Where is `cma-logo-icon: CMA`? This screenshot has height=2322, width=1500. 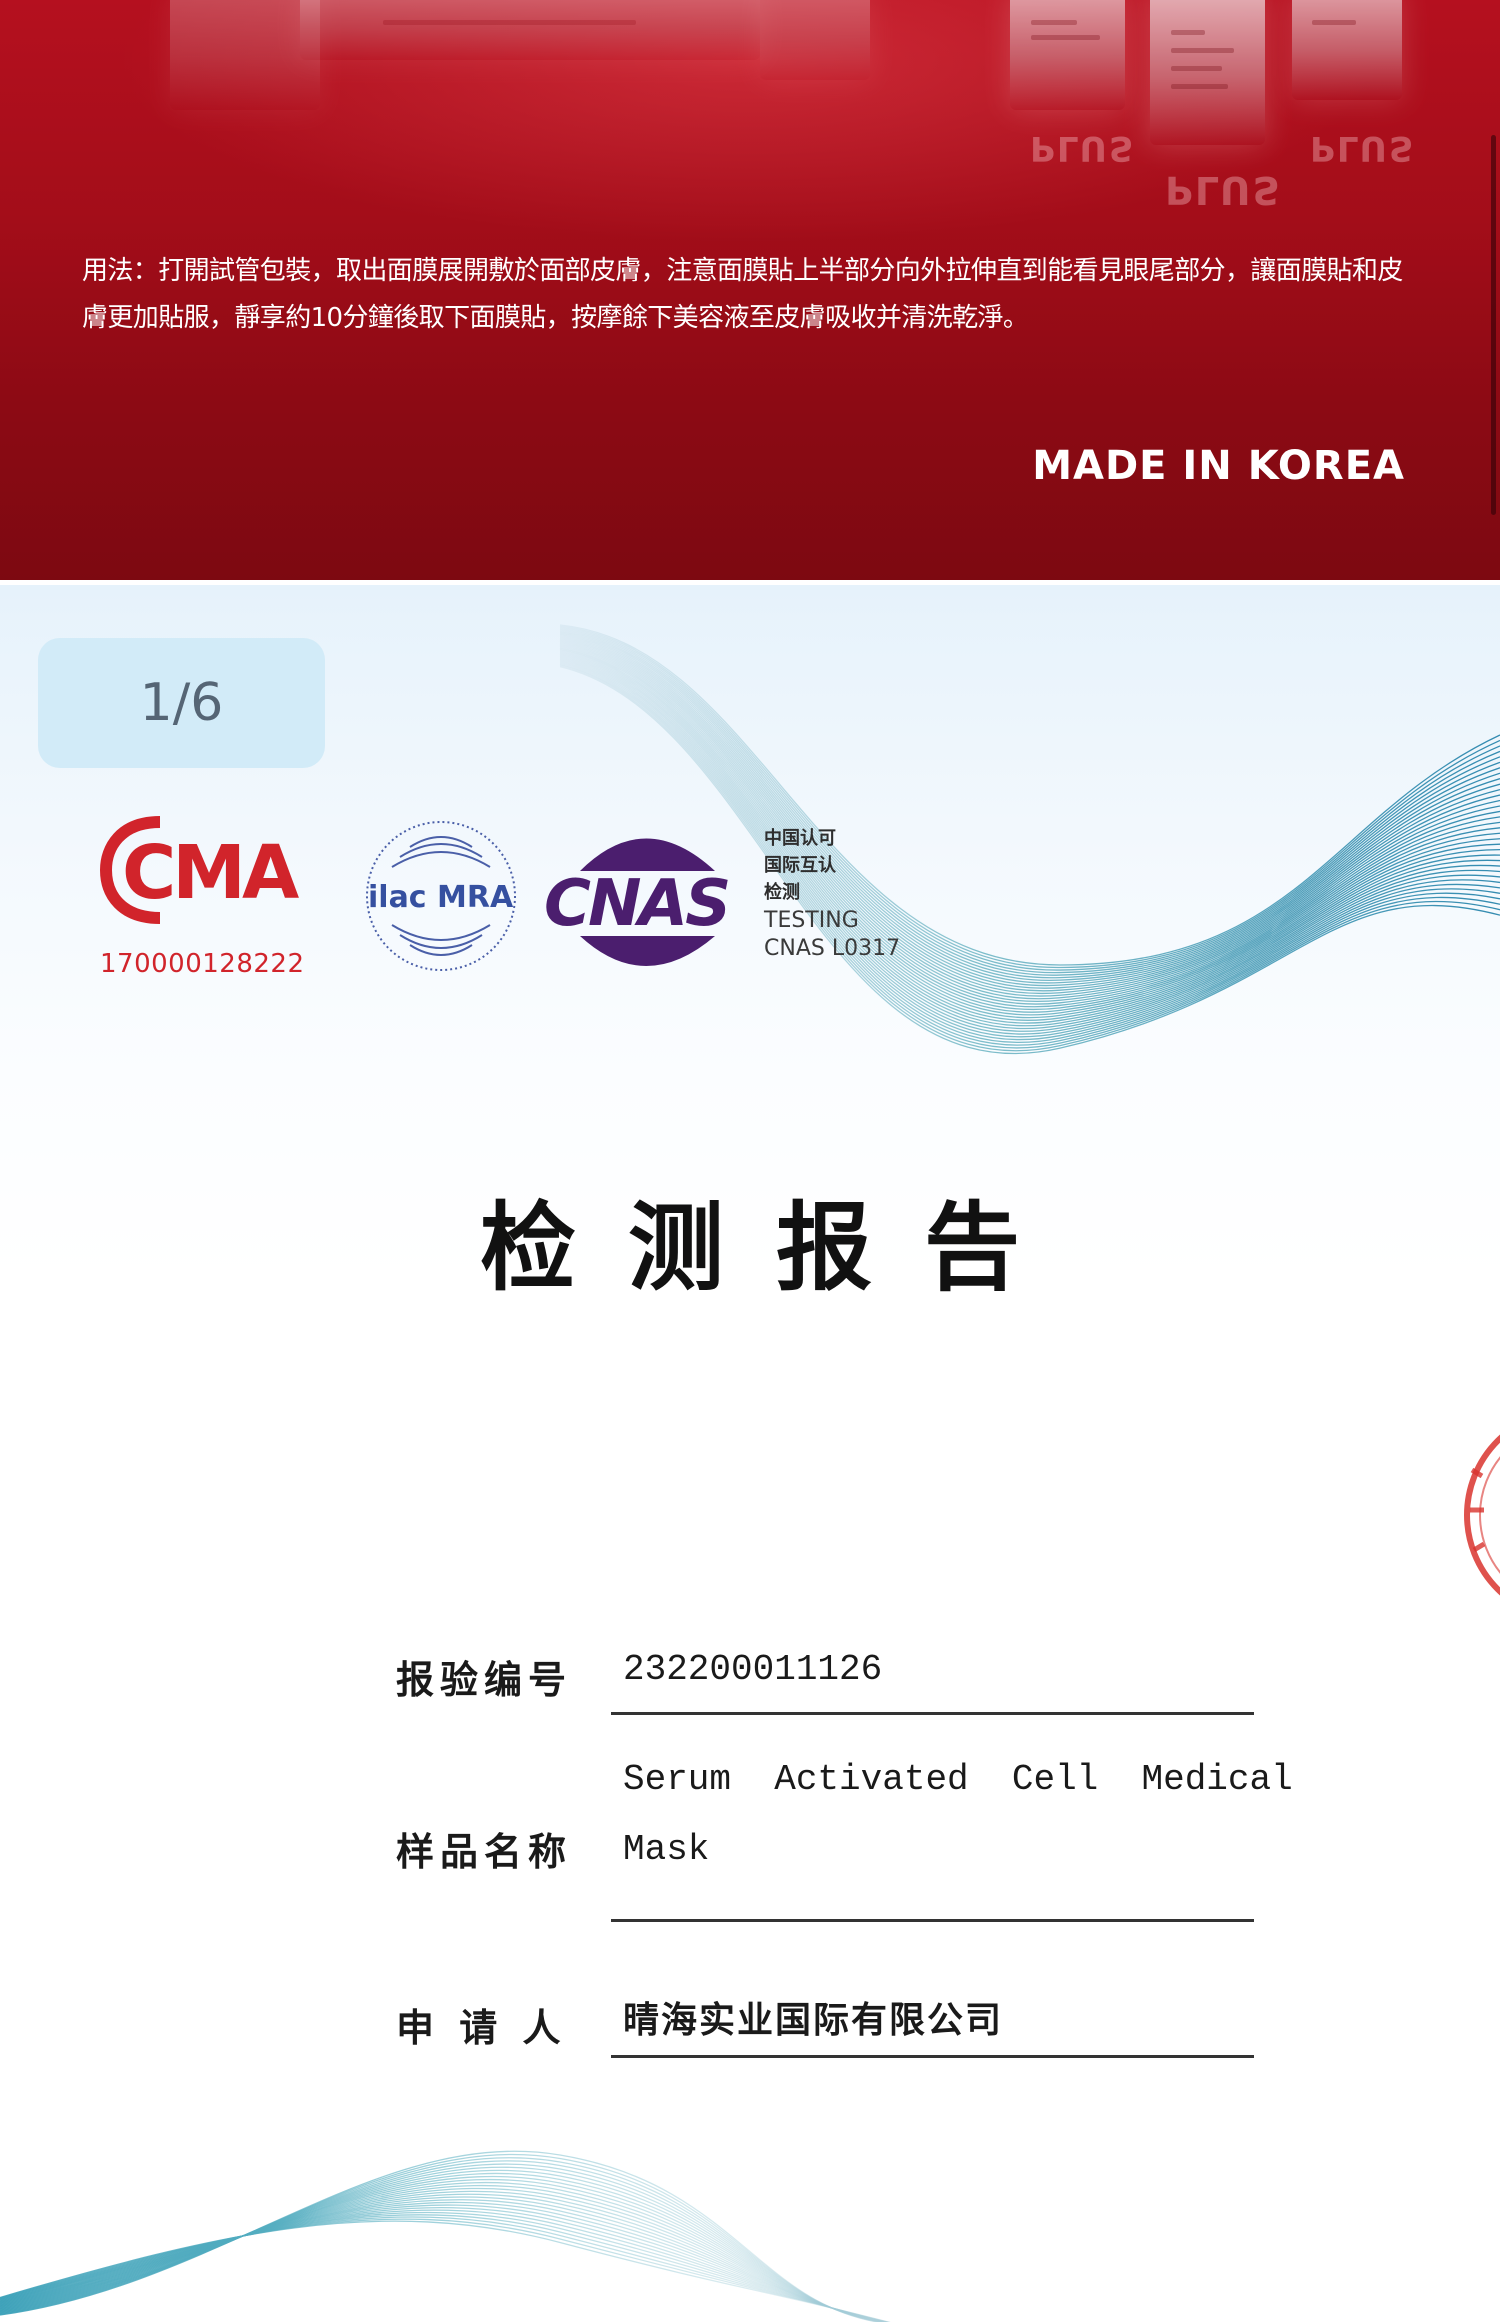 cma-logo-icon: CMA is located at coordinates (200, 870).